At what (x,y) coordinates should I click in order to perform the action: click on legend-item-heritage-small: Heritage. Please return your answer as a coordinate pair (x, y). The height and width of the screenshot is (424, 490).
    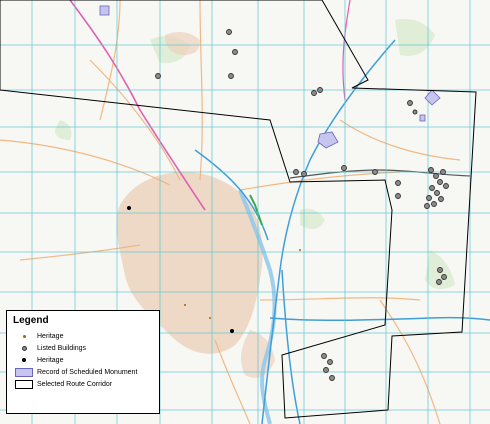
    Looking at the image, I should click on (83, 336).